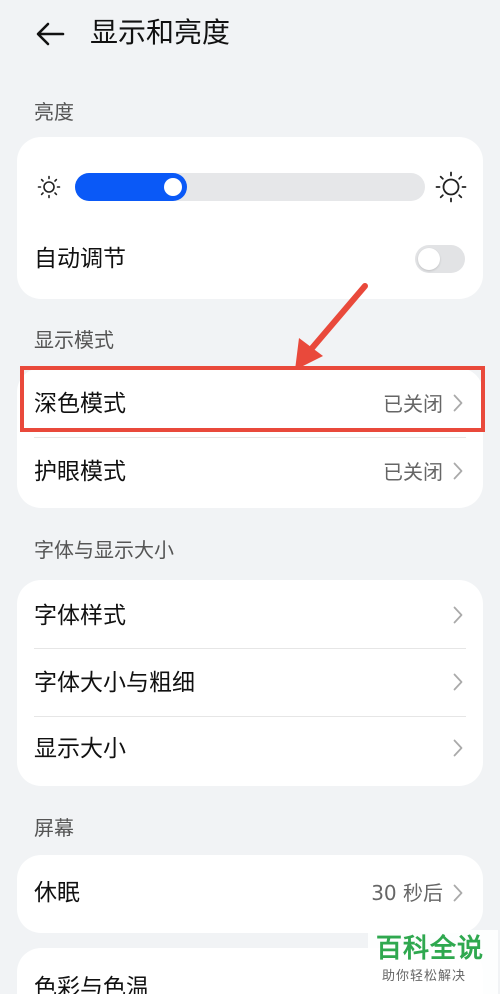 This screenshot has width=500, height=994. What do you see at coordinates (80, 616) in the screenshot?
I see `font-style-label: 字体样式` at bounding box center [80, 616].